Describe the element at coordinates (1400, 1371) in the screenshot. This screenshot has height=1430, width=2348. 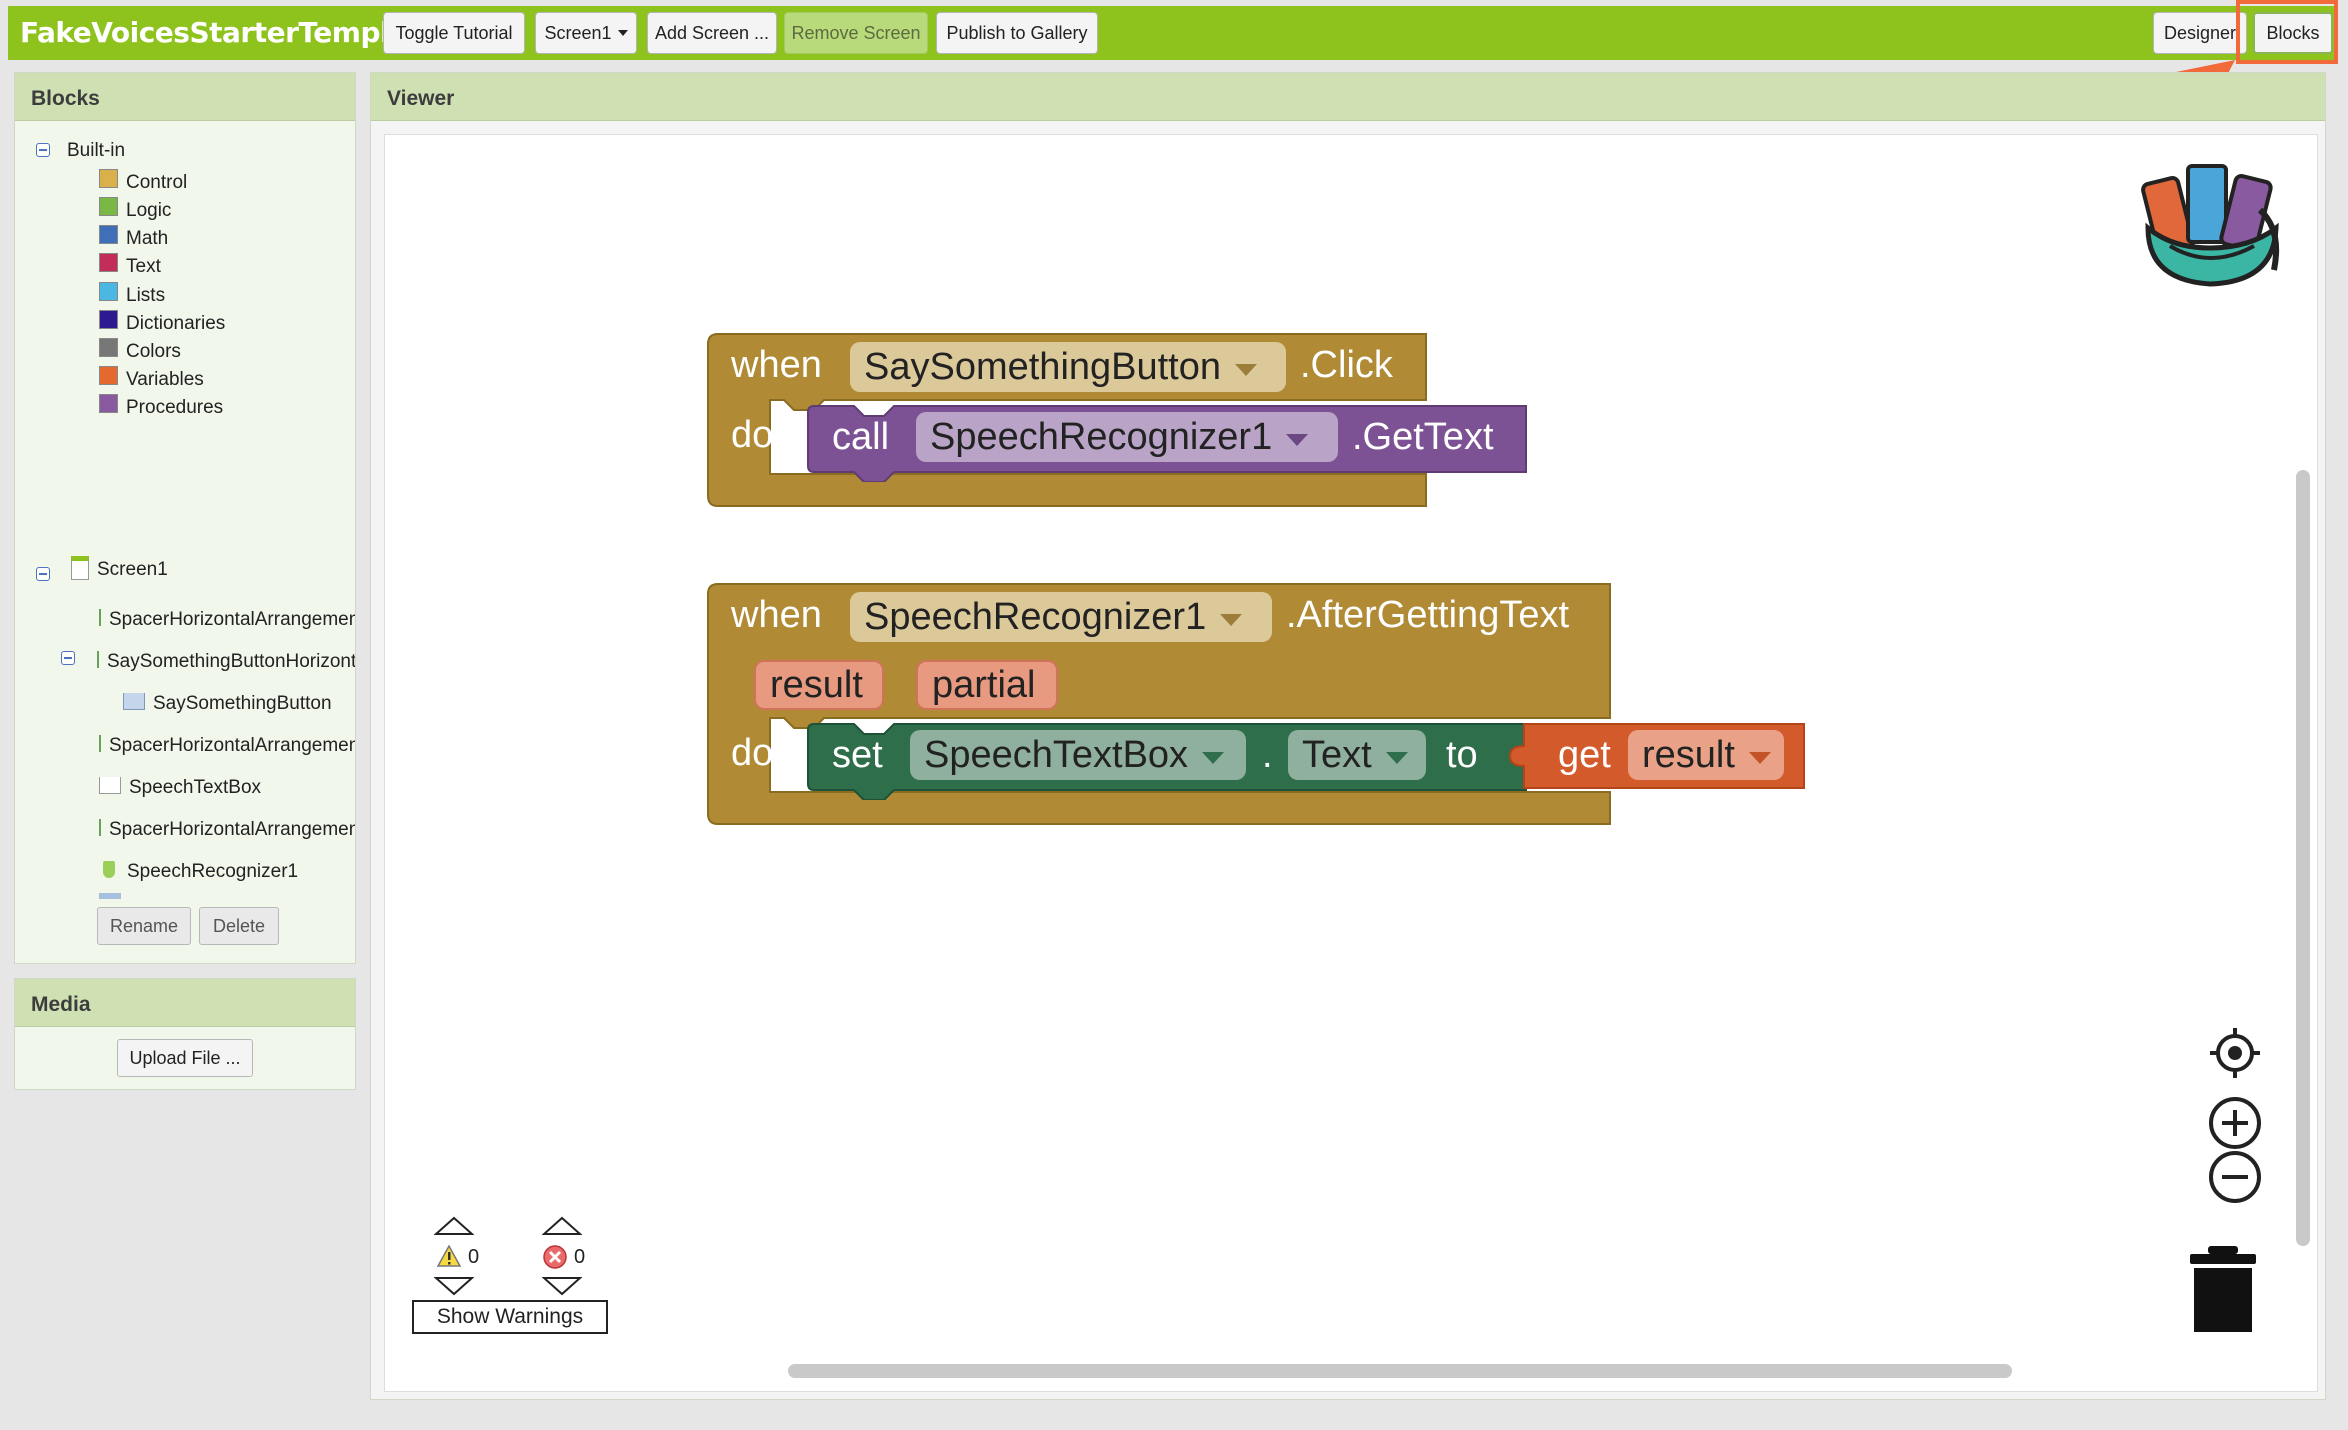
I see `horizontal-scrollbar` at that location.